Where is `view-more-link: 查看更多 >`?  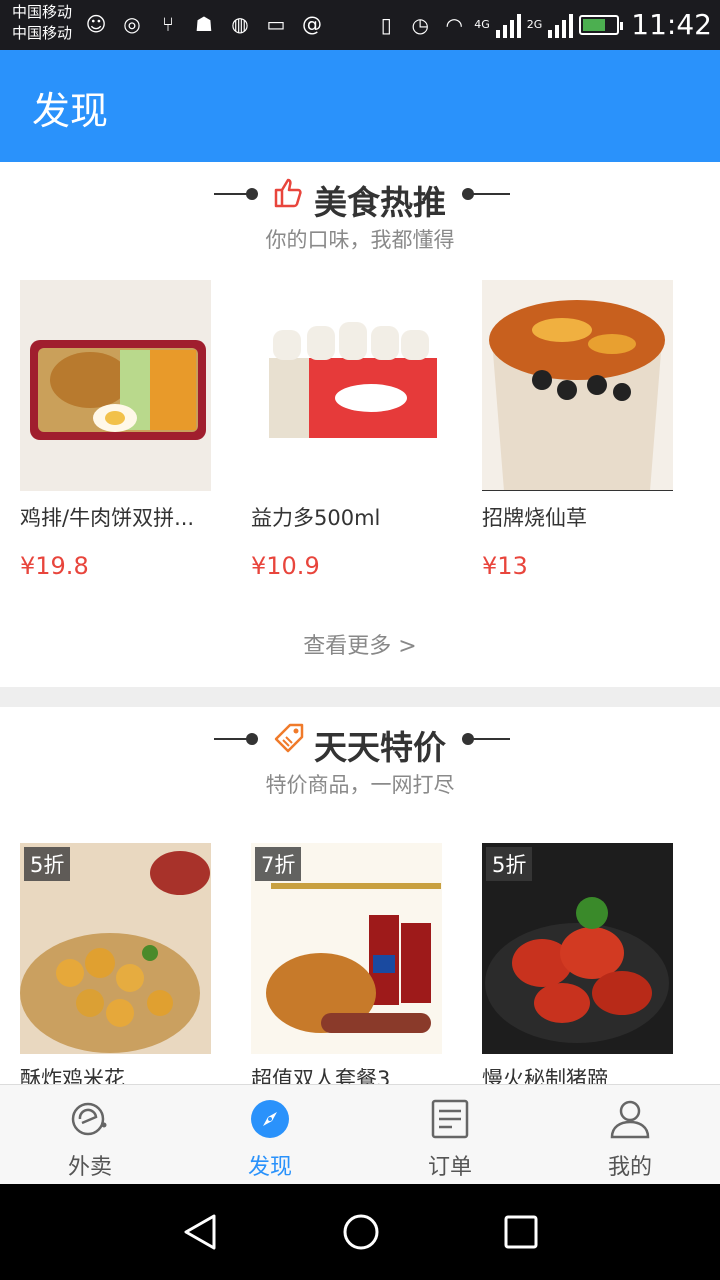
view-more-link: 查看更多 > is located at coordinates (360, 644).